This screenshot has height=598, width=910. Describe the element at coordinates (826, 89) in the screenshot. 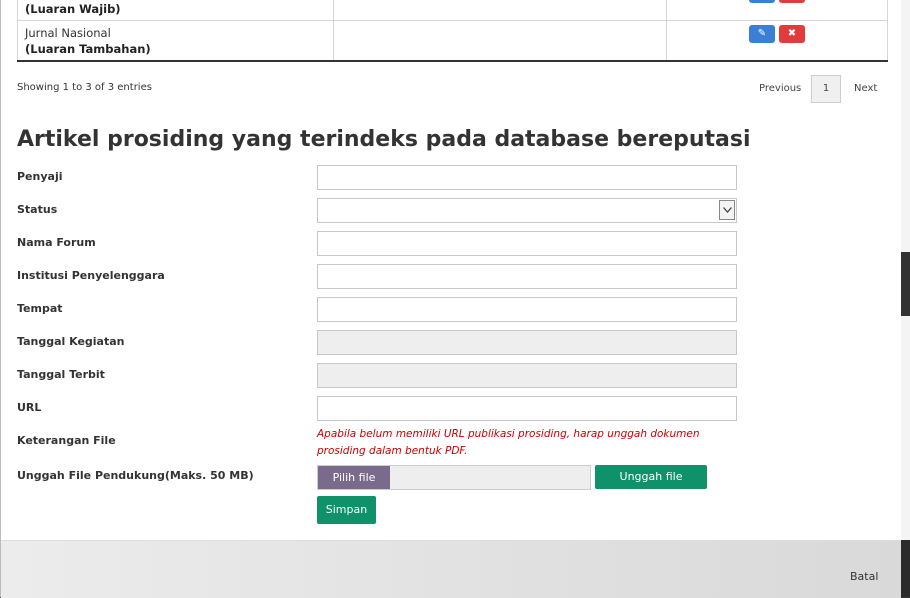

I see `page-1-button: 1` at that location.